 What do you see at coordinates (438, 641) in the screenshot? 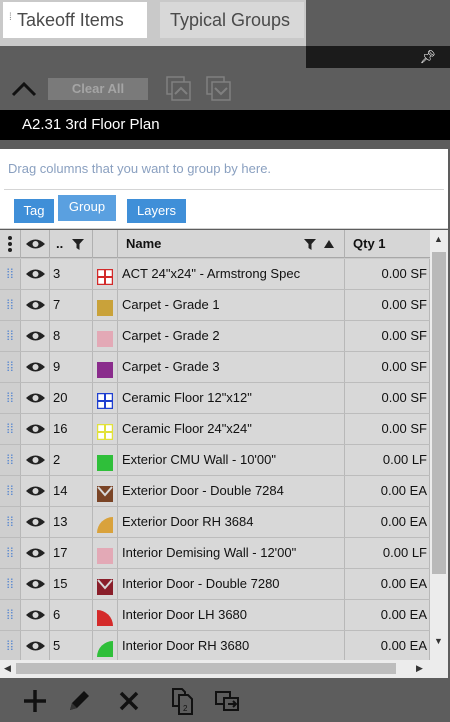
I see `scroll-down-icon: ▼` at bounding box center [438, 641].